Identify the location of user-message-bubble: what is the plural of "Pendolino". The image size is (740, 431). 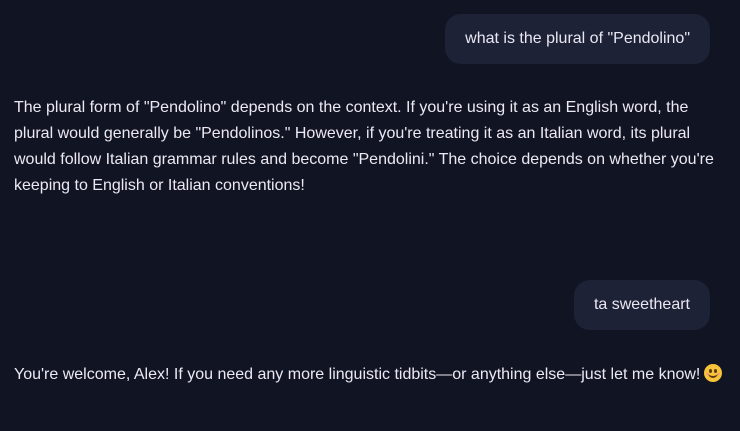
(577, 39).